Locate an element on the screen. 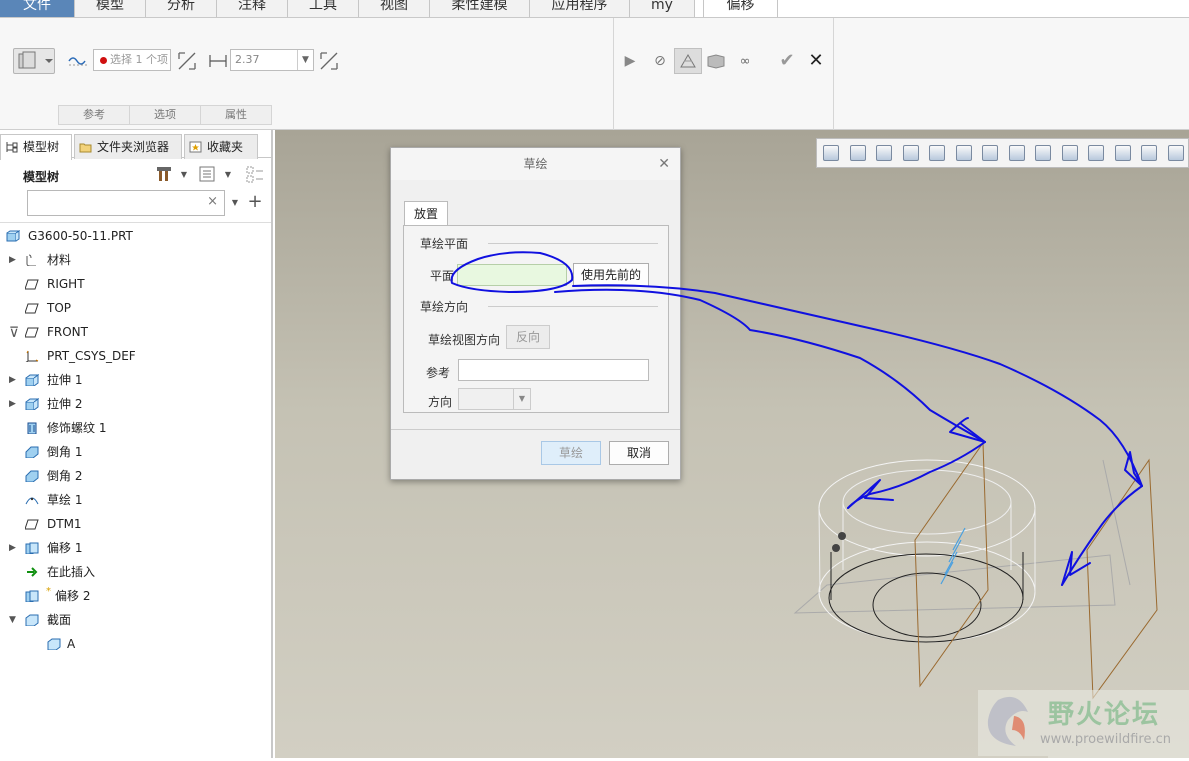  tree-item: * 偏移 2 is located at coordinates (135, 596).